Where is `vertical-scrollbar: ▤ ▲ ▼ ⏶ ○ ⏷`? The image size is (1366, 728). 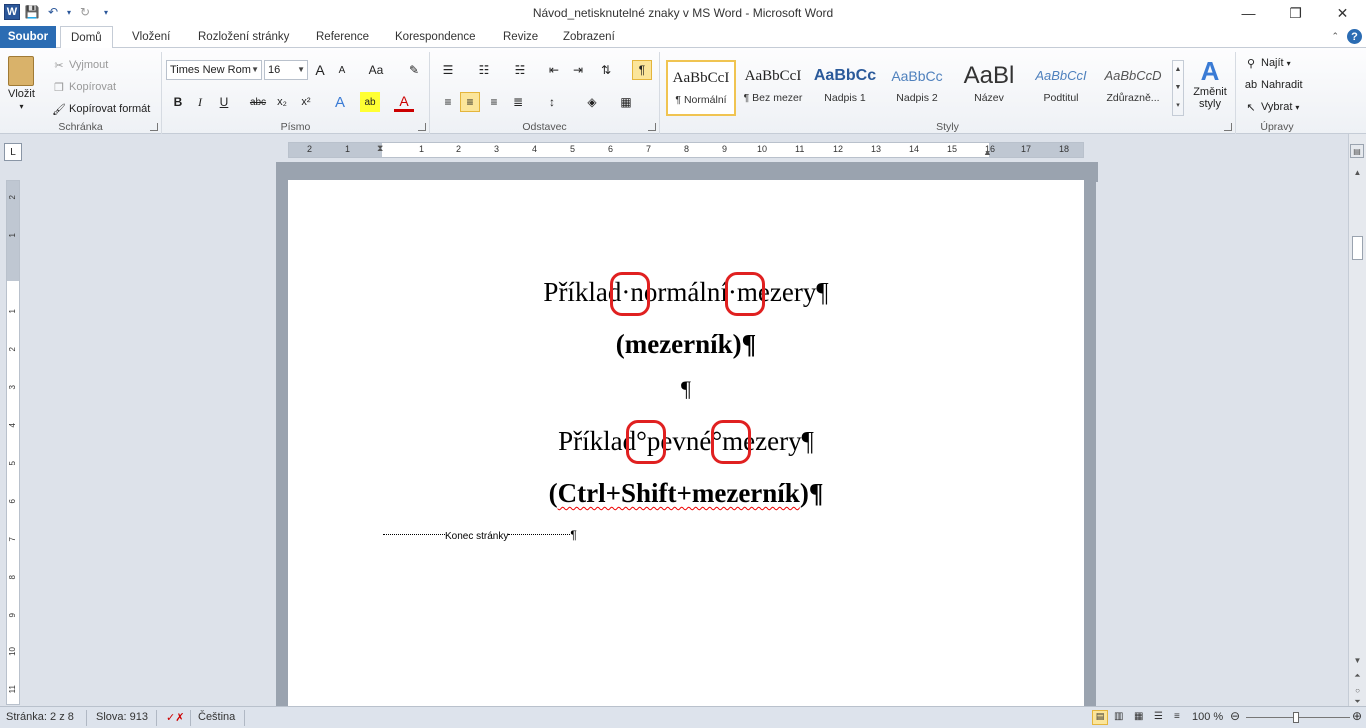
vertical-scrollbar: ▤ ▲ ▼ ⏶ ○ ⏷ is located at coordinates (1357, 420).